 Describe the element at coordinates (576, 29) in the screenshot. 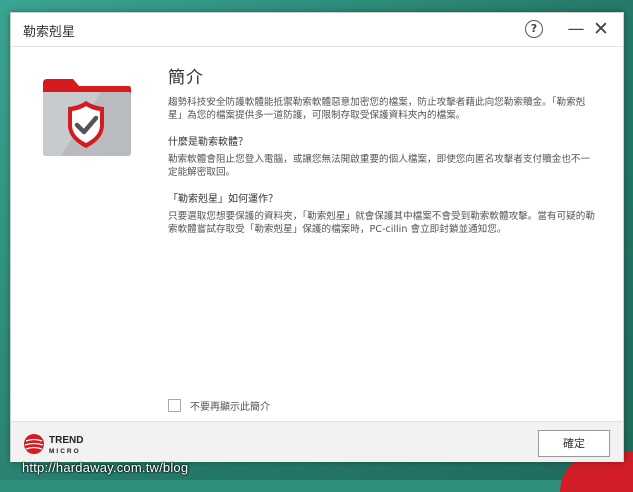

I see `minimize-icon: —` at that location.